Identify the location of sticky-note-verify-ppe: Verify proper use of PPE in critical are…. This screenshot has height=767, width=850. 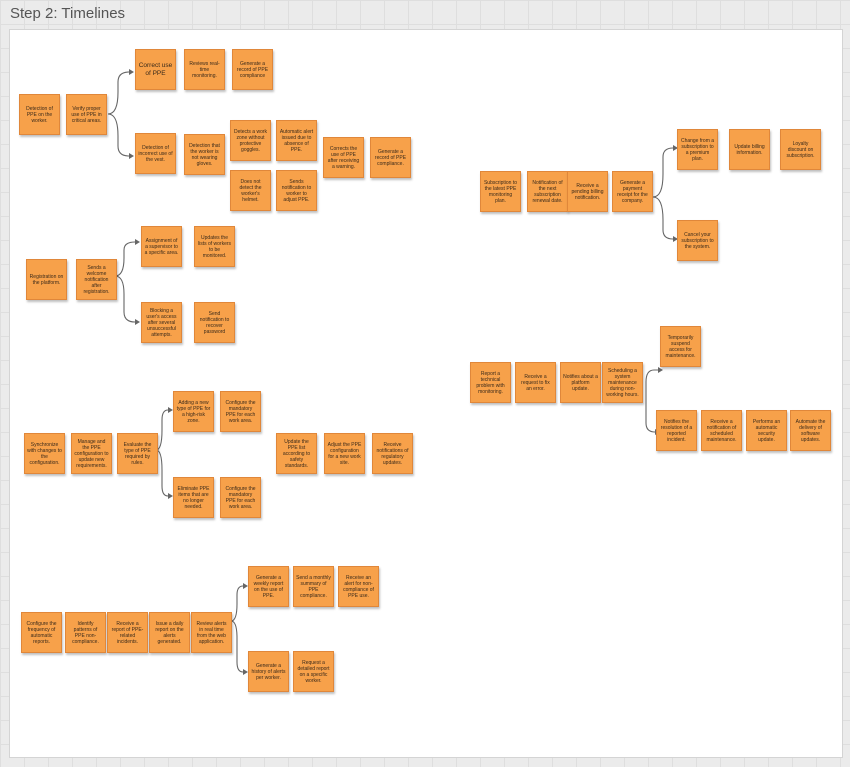
(86, 114).